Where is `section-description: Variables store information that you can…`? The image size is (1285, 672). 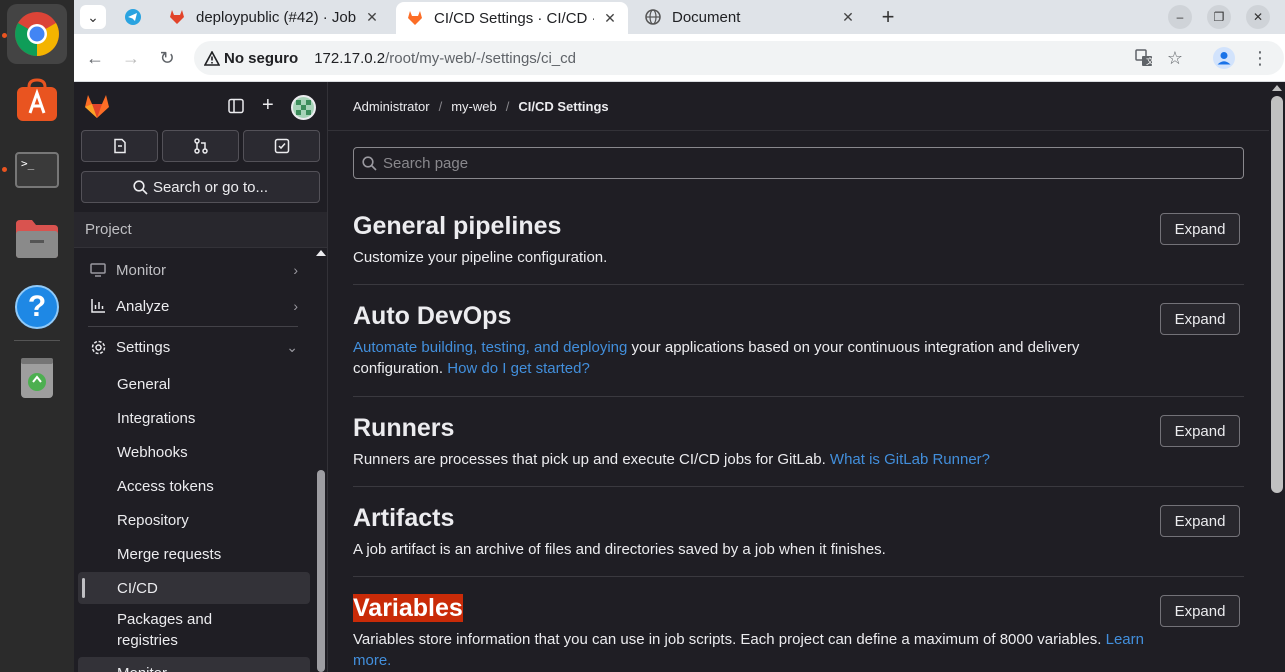
section-description: Variables store information that you can… is located at coordinates (748, 650).